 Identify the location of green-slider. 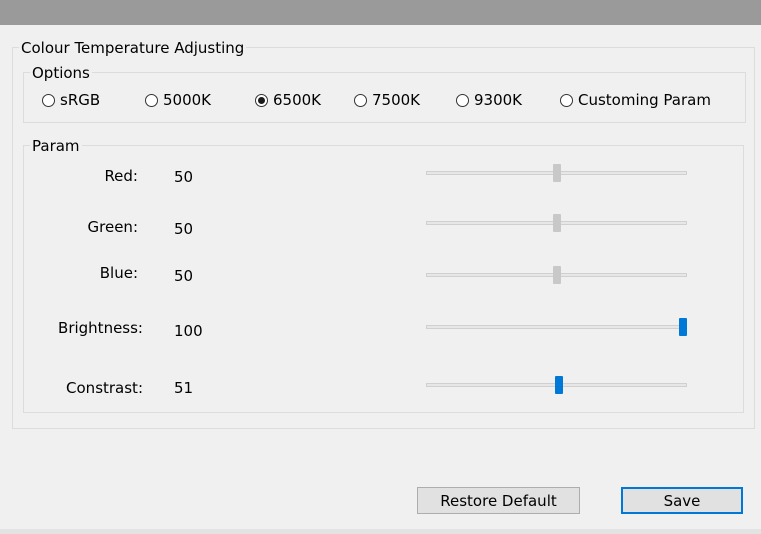
(556, 224).